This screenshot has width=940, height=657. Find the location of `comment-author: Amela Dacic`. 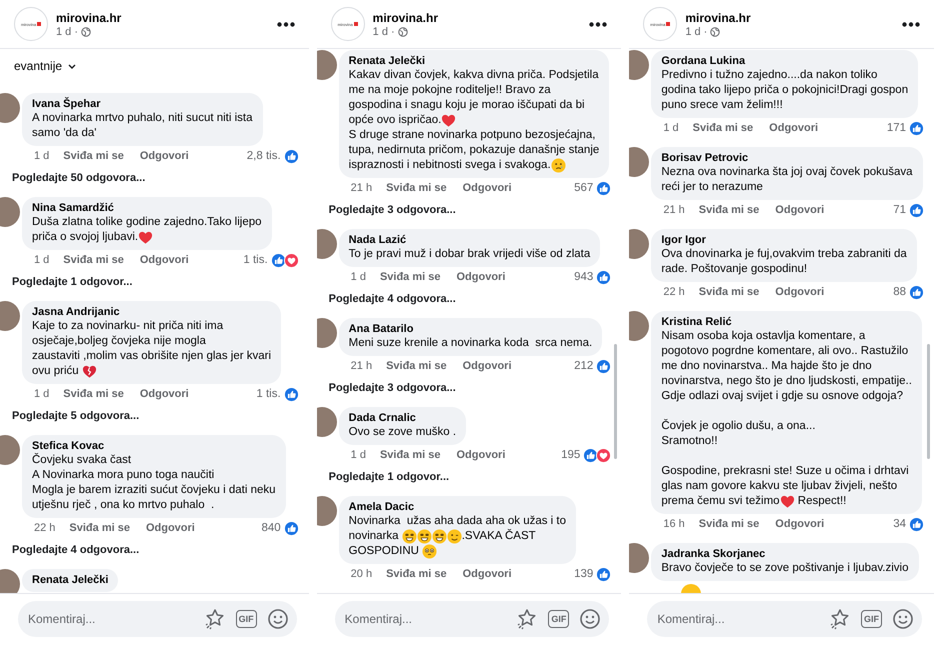

comment-author: Amela Dacic is located at coordinates (457, 507).